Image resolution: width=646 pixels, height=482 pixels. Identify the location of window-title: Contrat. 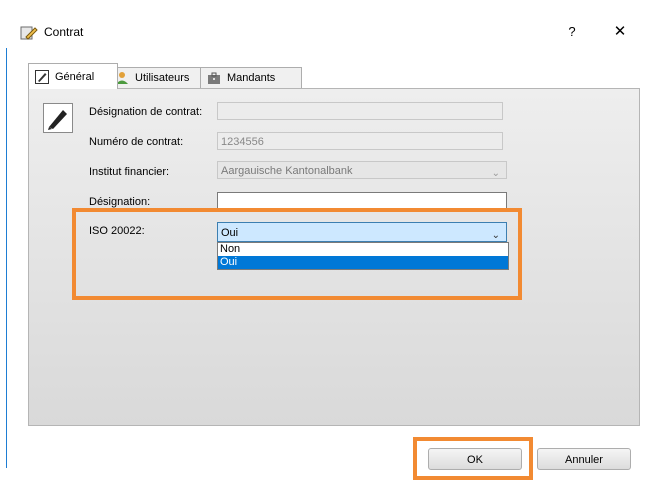
(64, 32).